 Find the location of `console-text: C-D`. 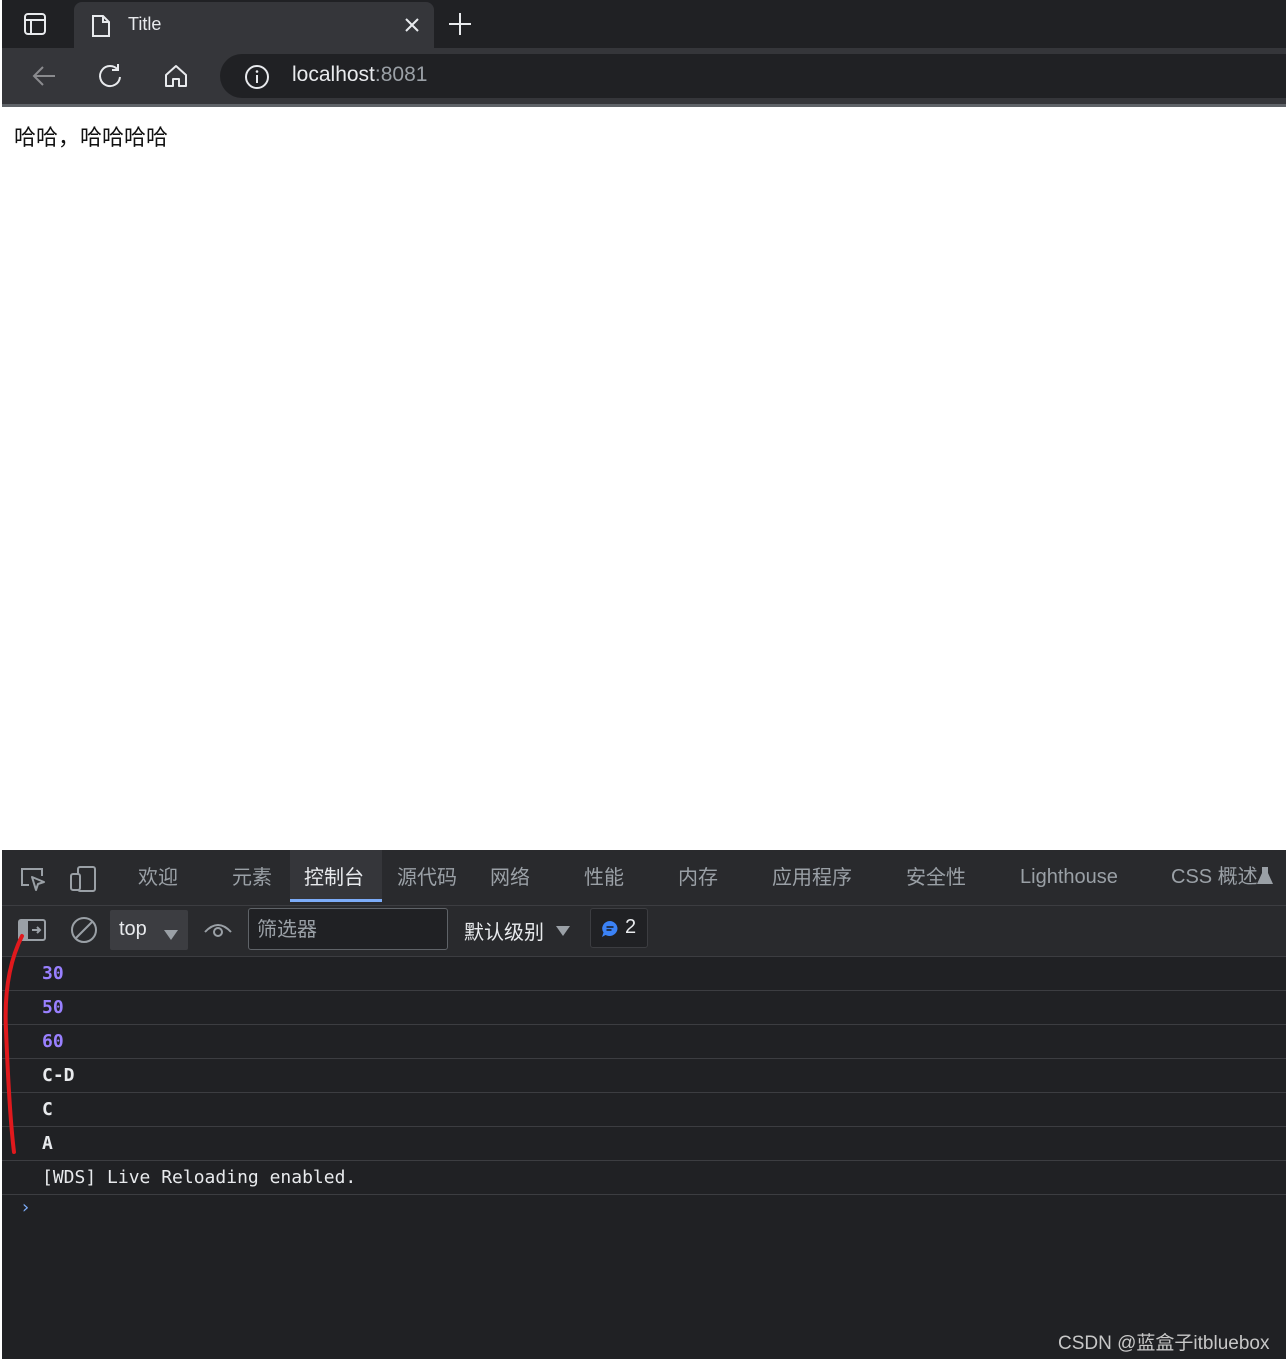

console-text: C-D is located at coordinates (58, 1075).